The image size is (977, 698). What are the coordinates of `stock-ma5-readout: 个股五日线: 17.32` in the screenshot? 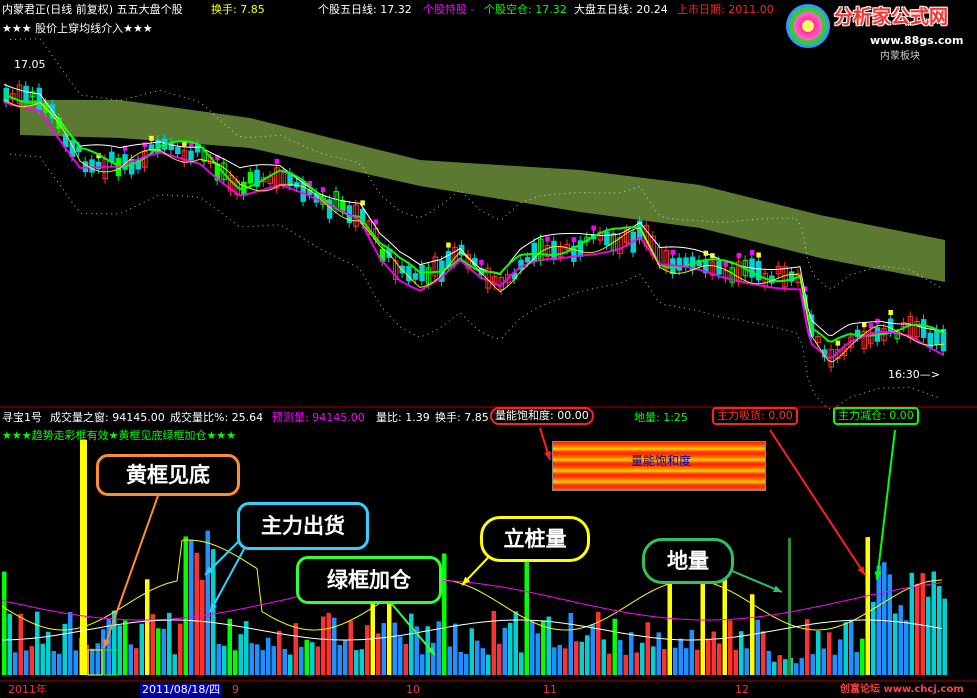 It's located at (365, 9).